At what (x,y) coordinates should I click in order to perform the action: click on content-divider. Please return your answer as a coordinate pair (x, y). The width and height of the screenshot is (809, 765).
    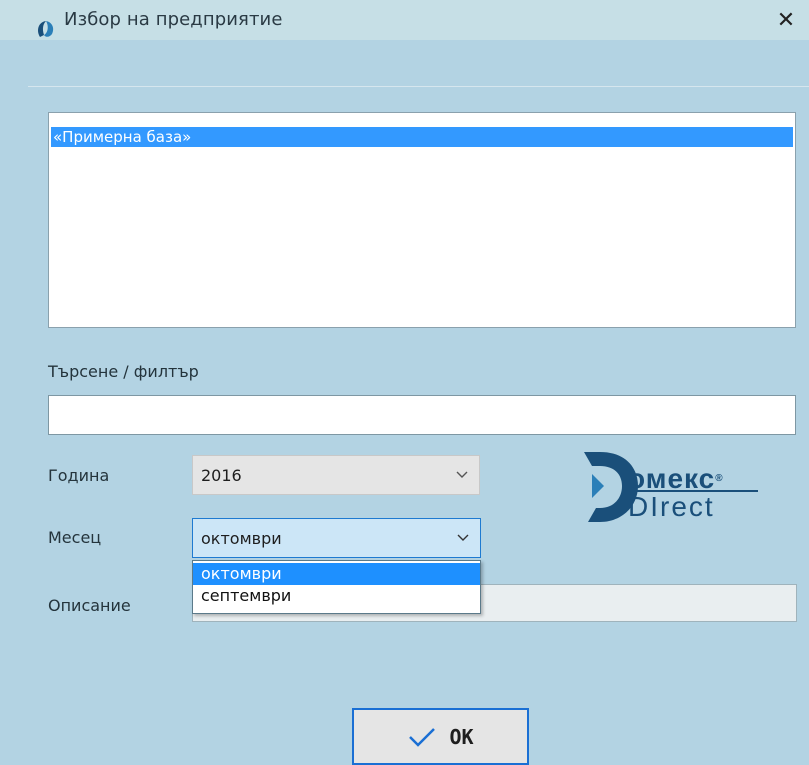
    Looking at the image, I should click on (418, 86).